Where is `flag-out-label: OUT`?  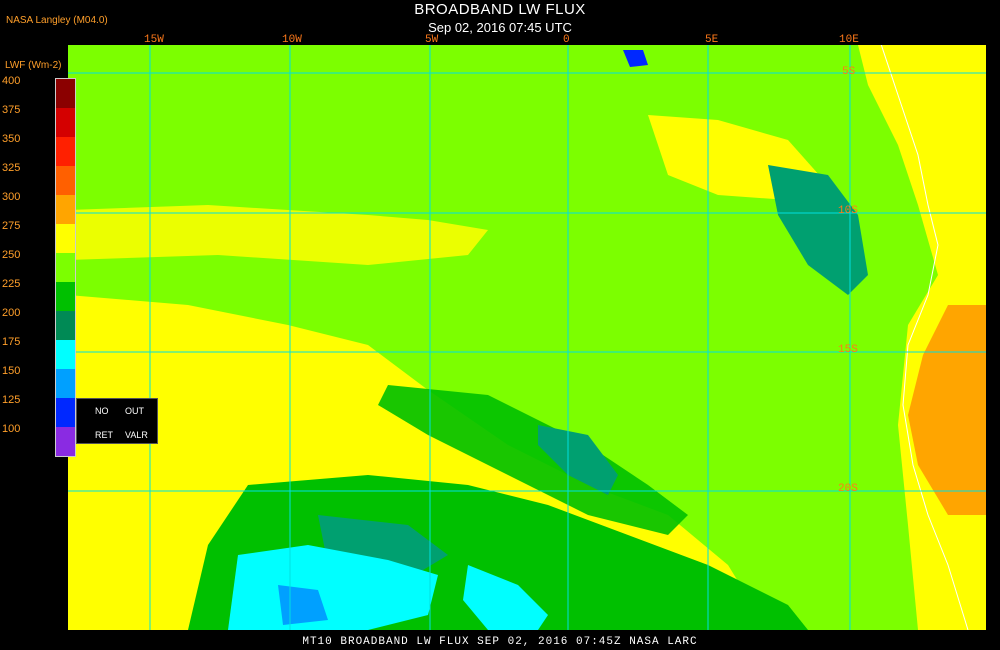
flag-out-label: OUT is located at coordinates (134, 411).